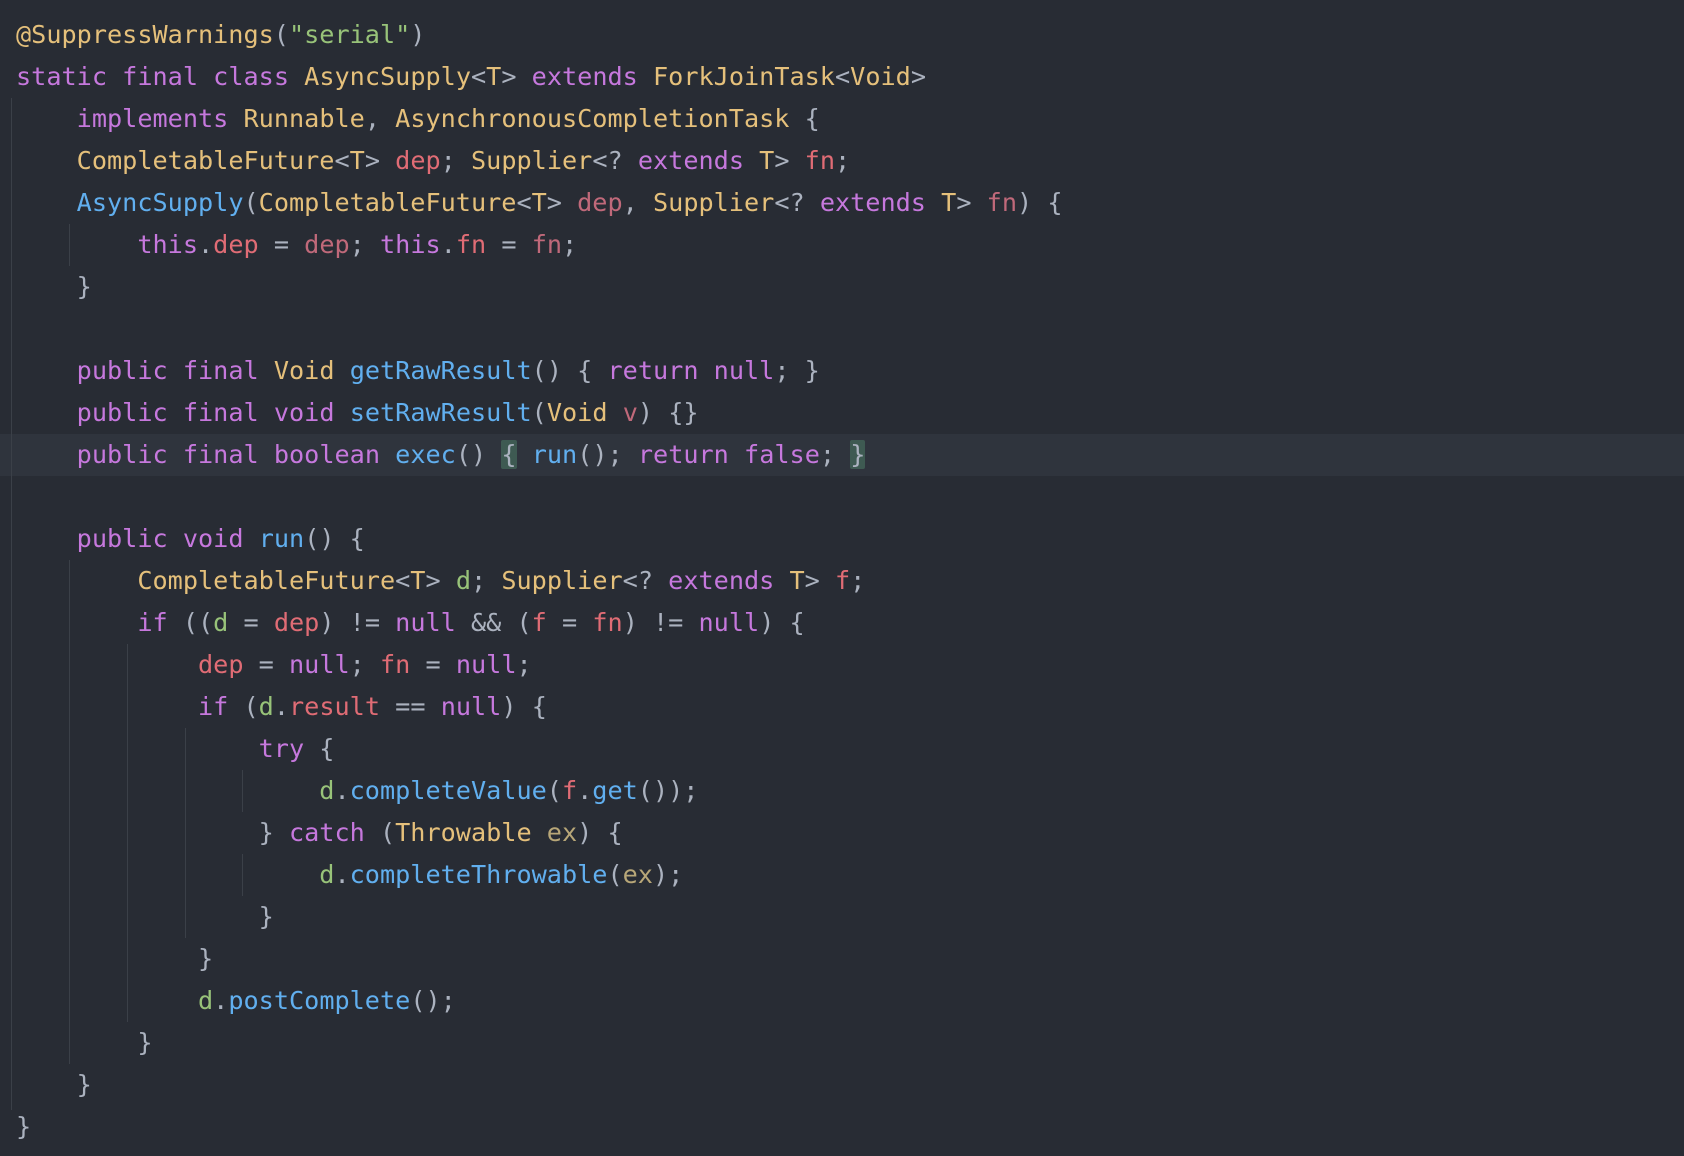 The image size is (1684, 1156). I want to click on code-line-text: if (d.result == null) {, so click(281, 707).